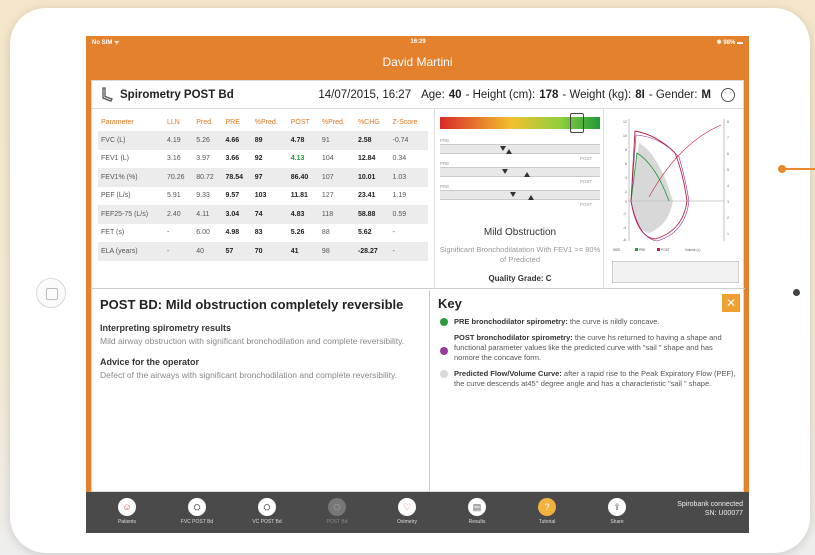  I want to click on weight-value: 8I, so click(640, 94).